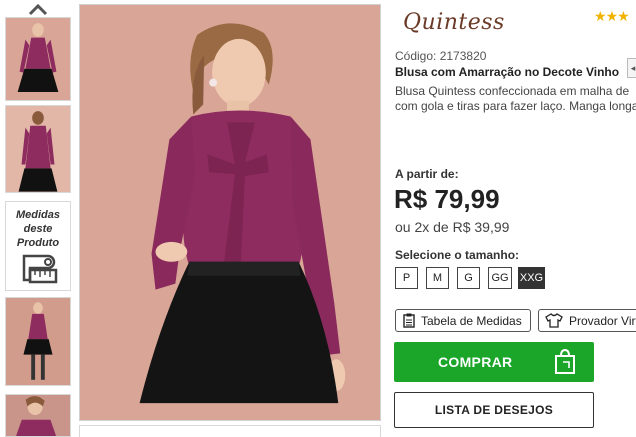  I want to click on buy-label: COMPRAR, so click(475, 362).